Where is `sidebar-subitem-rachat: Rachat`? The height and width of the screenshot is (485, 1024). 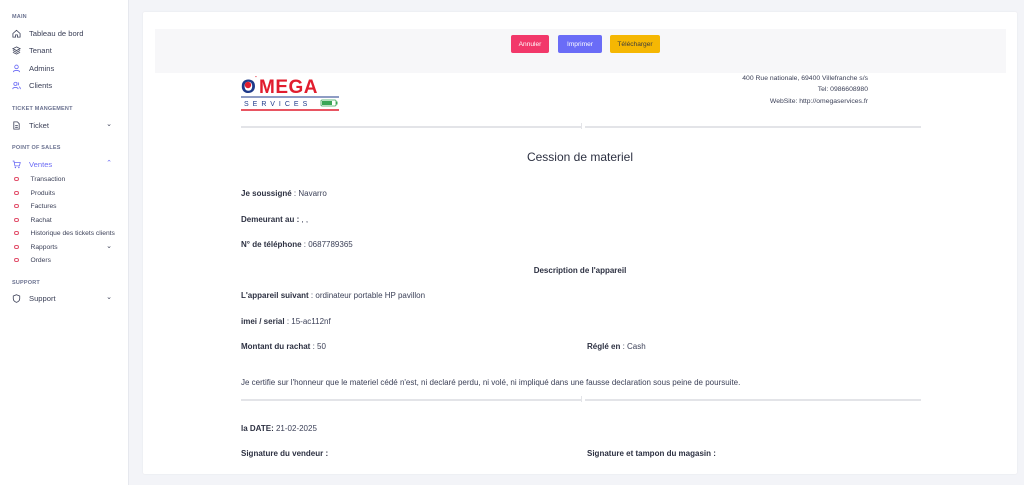 sidebar-subitem-rachat: Rachat is located at coordinates (69, 220).